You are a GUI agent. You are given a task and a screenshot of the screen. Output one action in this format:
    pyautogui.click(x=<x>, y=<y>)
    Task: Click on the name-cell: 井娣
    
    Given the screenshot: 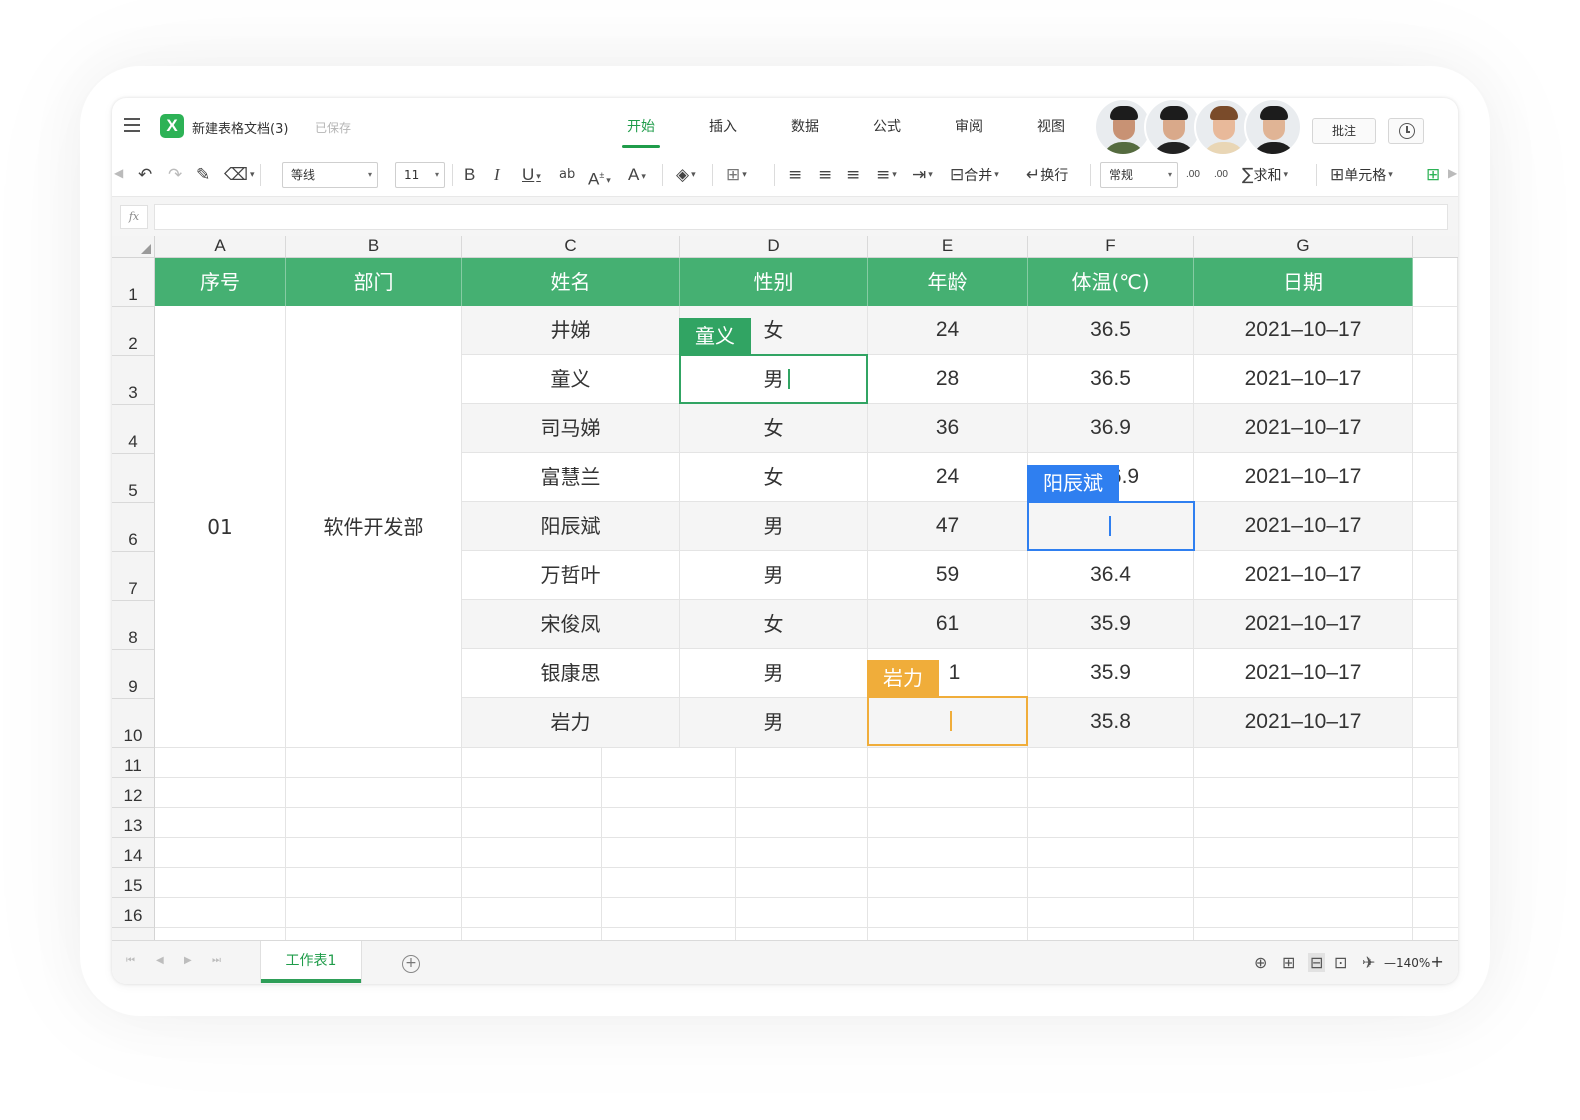 What is the action you would take?
    pyautogui.click(x=571, y=330)
    